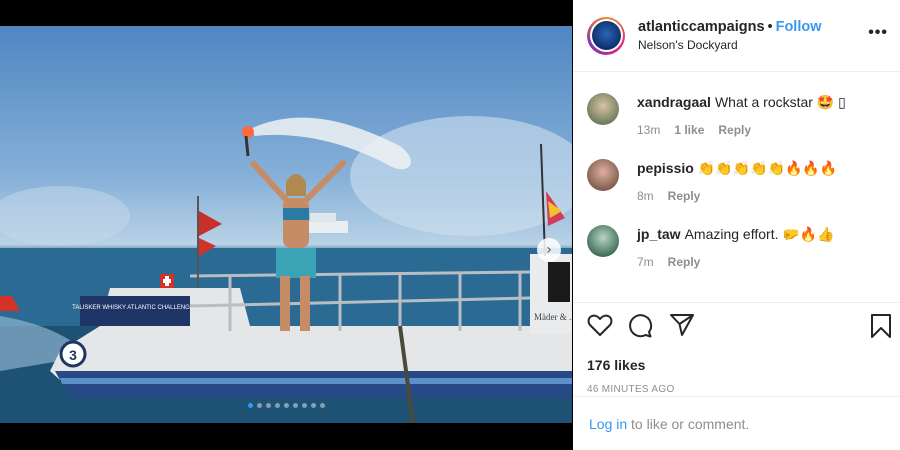  I want to click on follow-button: Follow, so click(799, 27).